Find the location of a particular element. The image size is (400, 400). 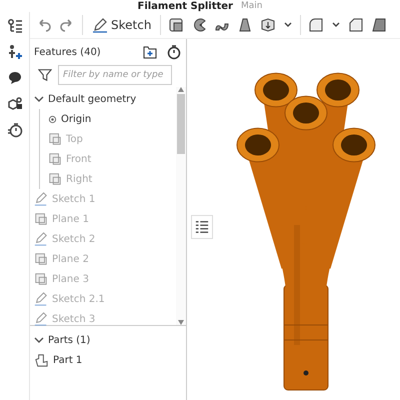

filter-field: Filter by name or type is located at coordinates (115, 75).